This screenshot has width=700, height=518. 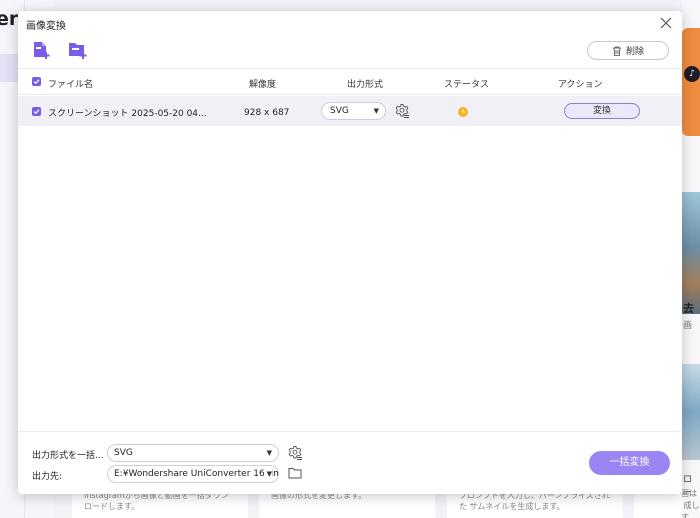 What do you see at coordinates (634, 52) in the screenshot?
I see `delete-label: 削除` at bounding box center [634, 52].